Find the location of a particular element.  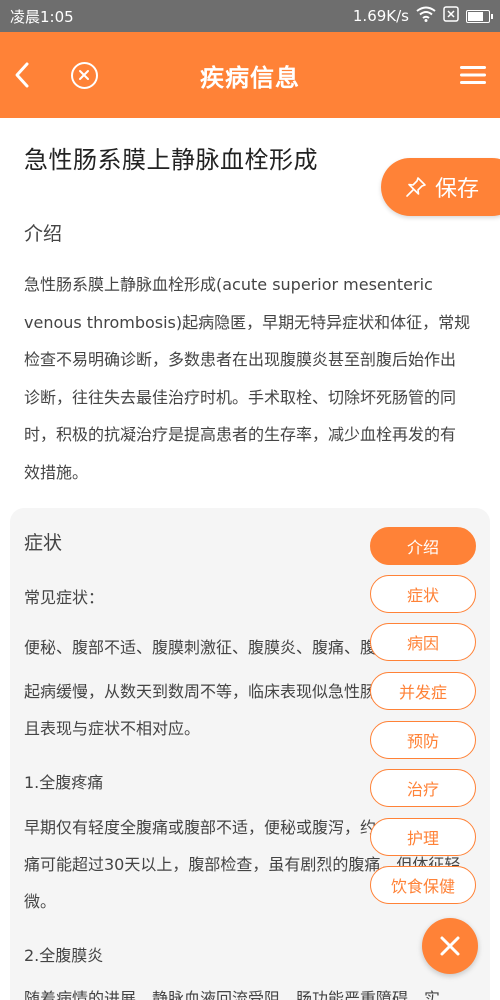

save-label: 保存 is located at coordinates (457, 189).